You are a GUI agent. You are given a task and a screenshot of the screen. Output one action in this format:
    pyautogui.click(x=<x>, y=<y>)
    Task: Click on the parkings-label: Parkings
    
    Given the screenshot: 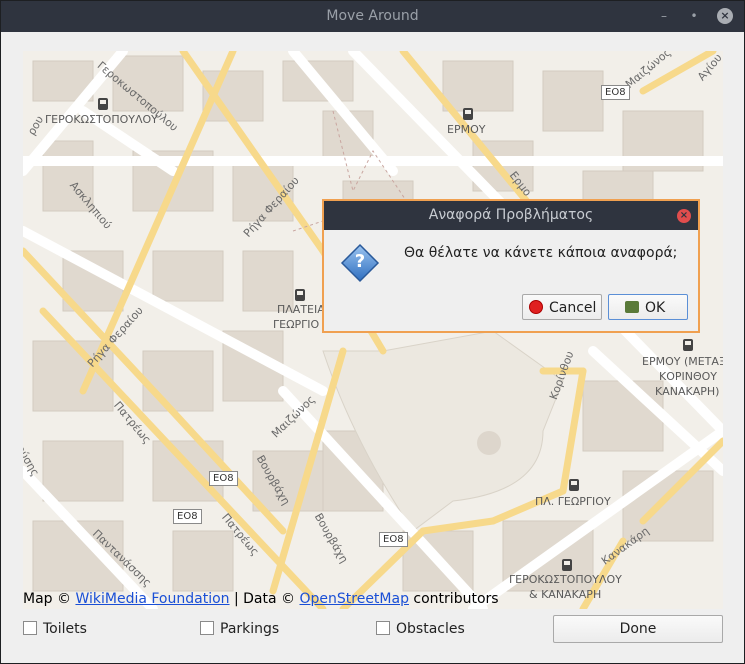 What is the action you would take?
    pyautogui.click(x=250, y=629)
    